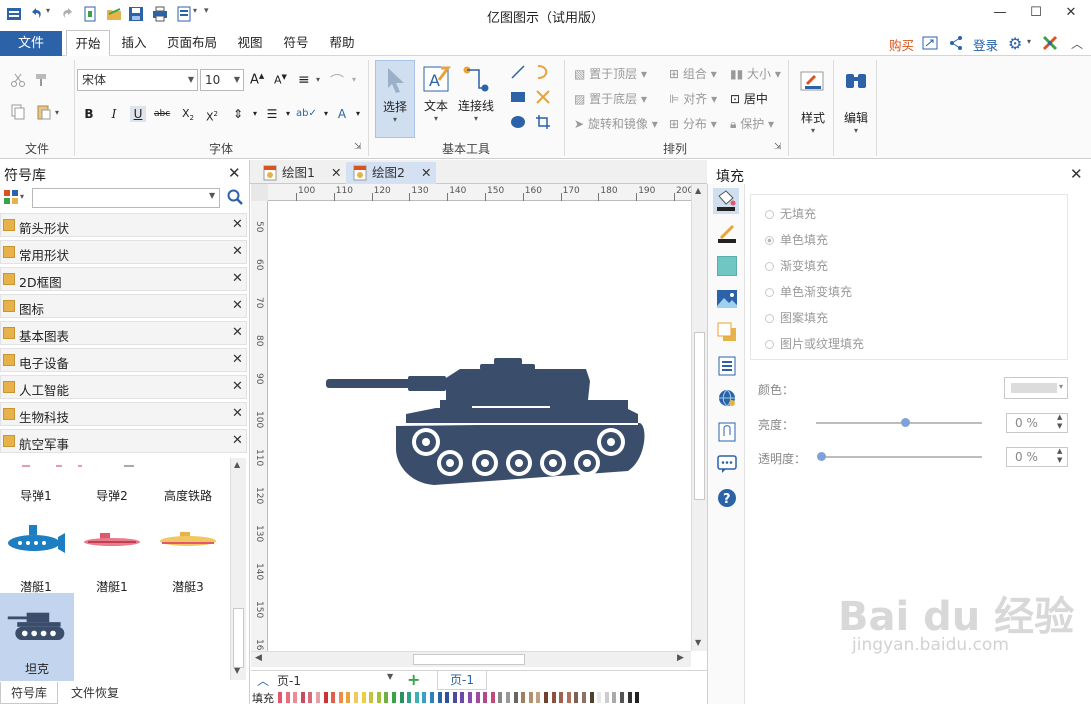 The image size is (1091, 704). I want to click on center-button: ⊡ 居中, so click(749, 98).